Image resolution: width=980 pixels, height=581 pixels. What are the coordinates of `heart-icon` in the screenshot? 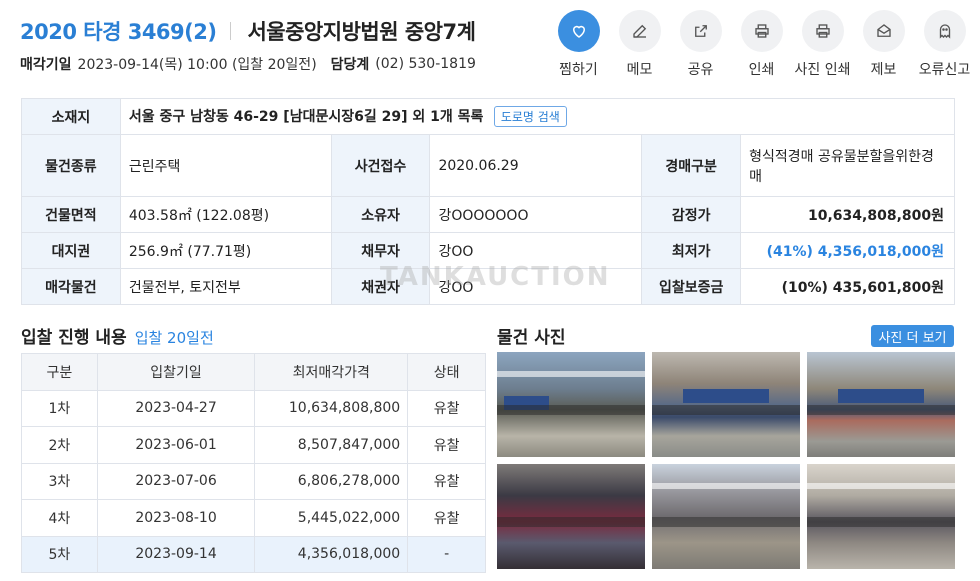 It's located at (578, 31).